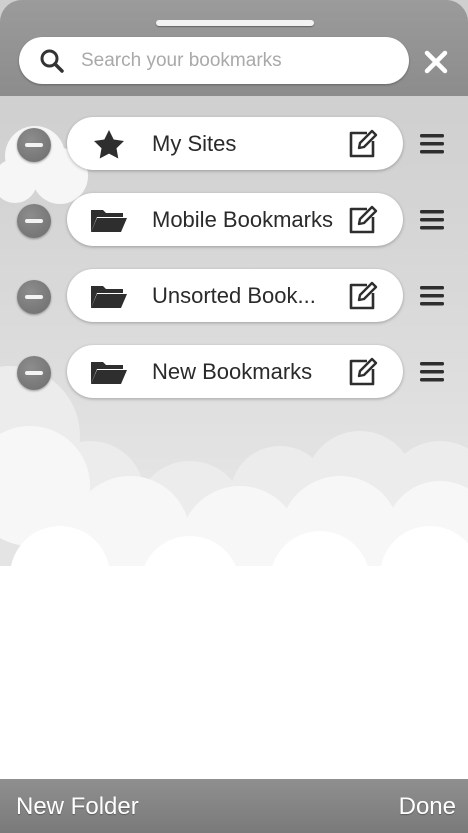  I want to click on grab-handle, so click(235, 23).